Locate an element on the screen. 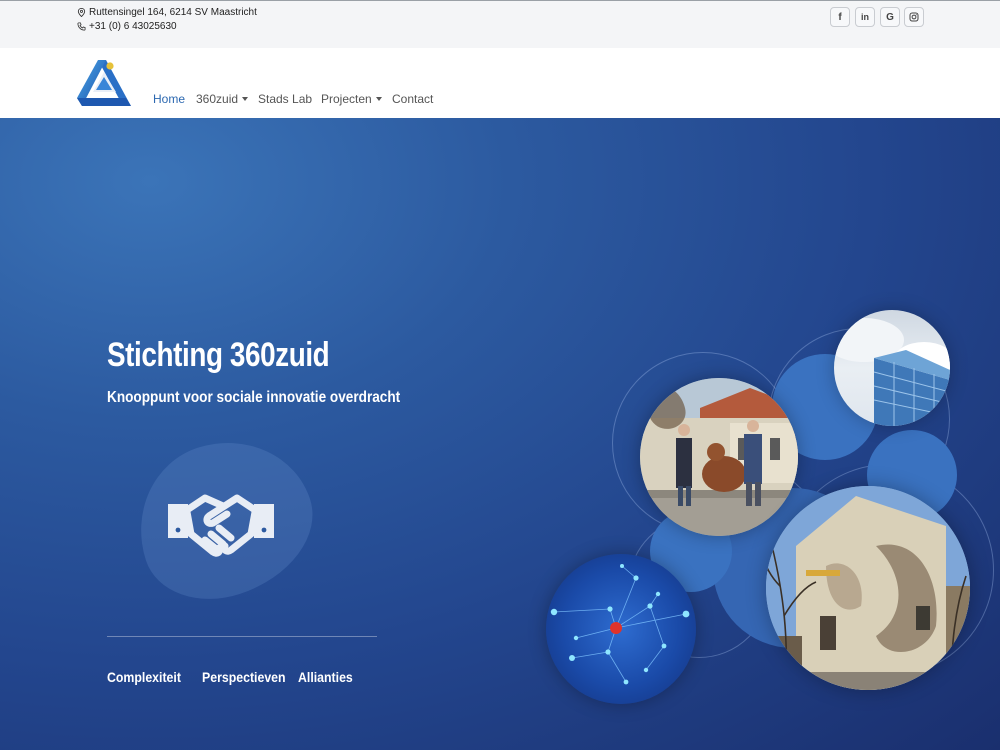 This screenshot has height=750, width=1000. photo-mural-circle is located at coordinates (868, 588).